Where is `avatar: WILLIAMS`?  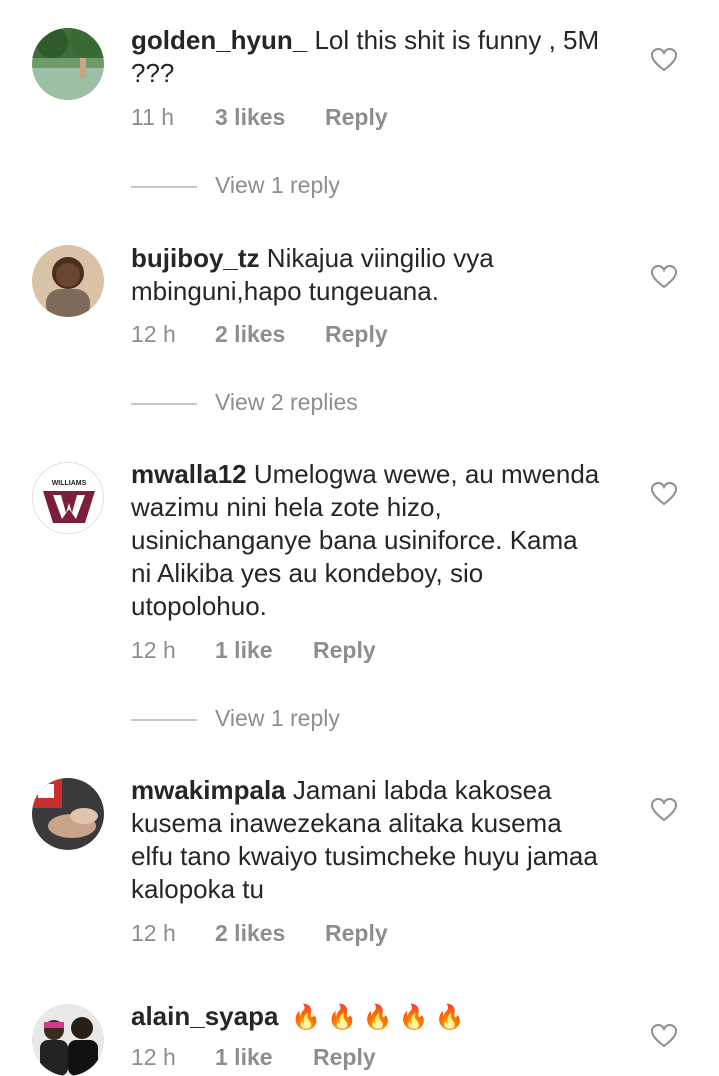
avatar: WILLIAMS is located at coordinates (68, 498).